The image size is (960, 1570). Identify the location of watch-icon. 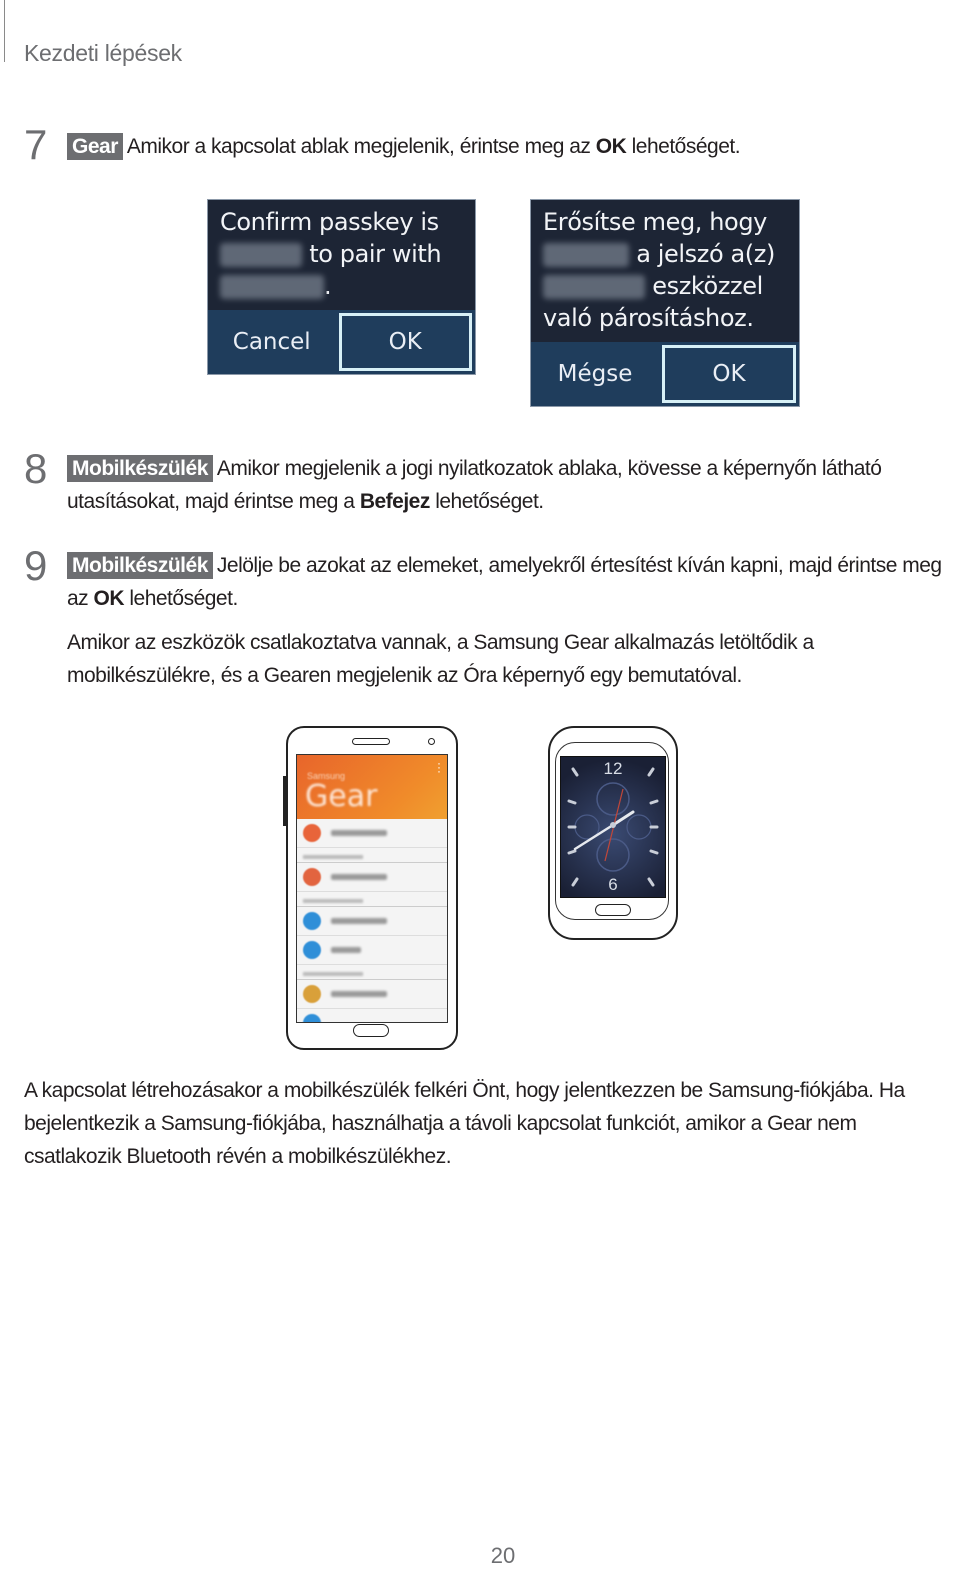
(312, 833).